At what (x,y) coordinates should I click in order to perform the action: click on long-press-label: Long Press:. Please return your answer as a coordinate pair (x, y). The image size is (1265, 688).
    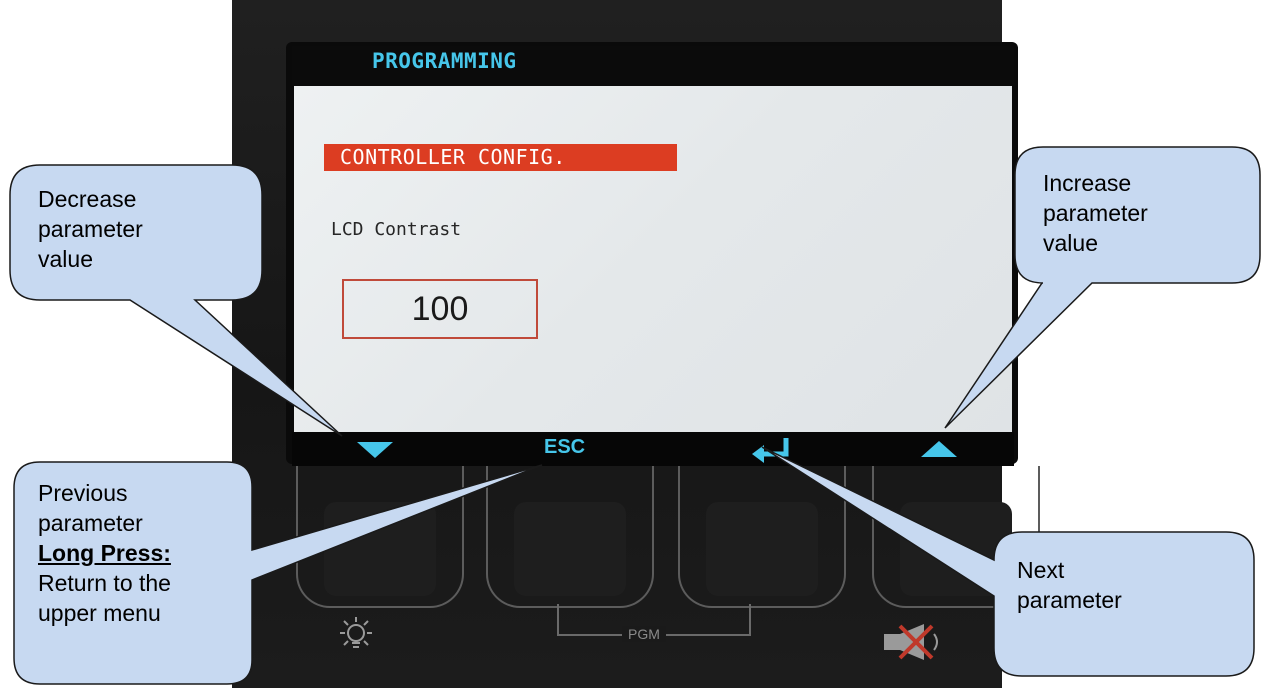
    Looking at the image, I should click on (104, 553).